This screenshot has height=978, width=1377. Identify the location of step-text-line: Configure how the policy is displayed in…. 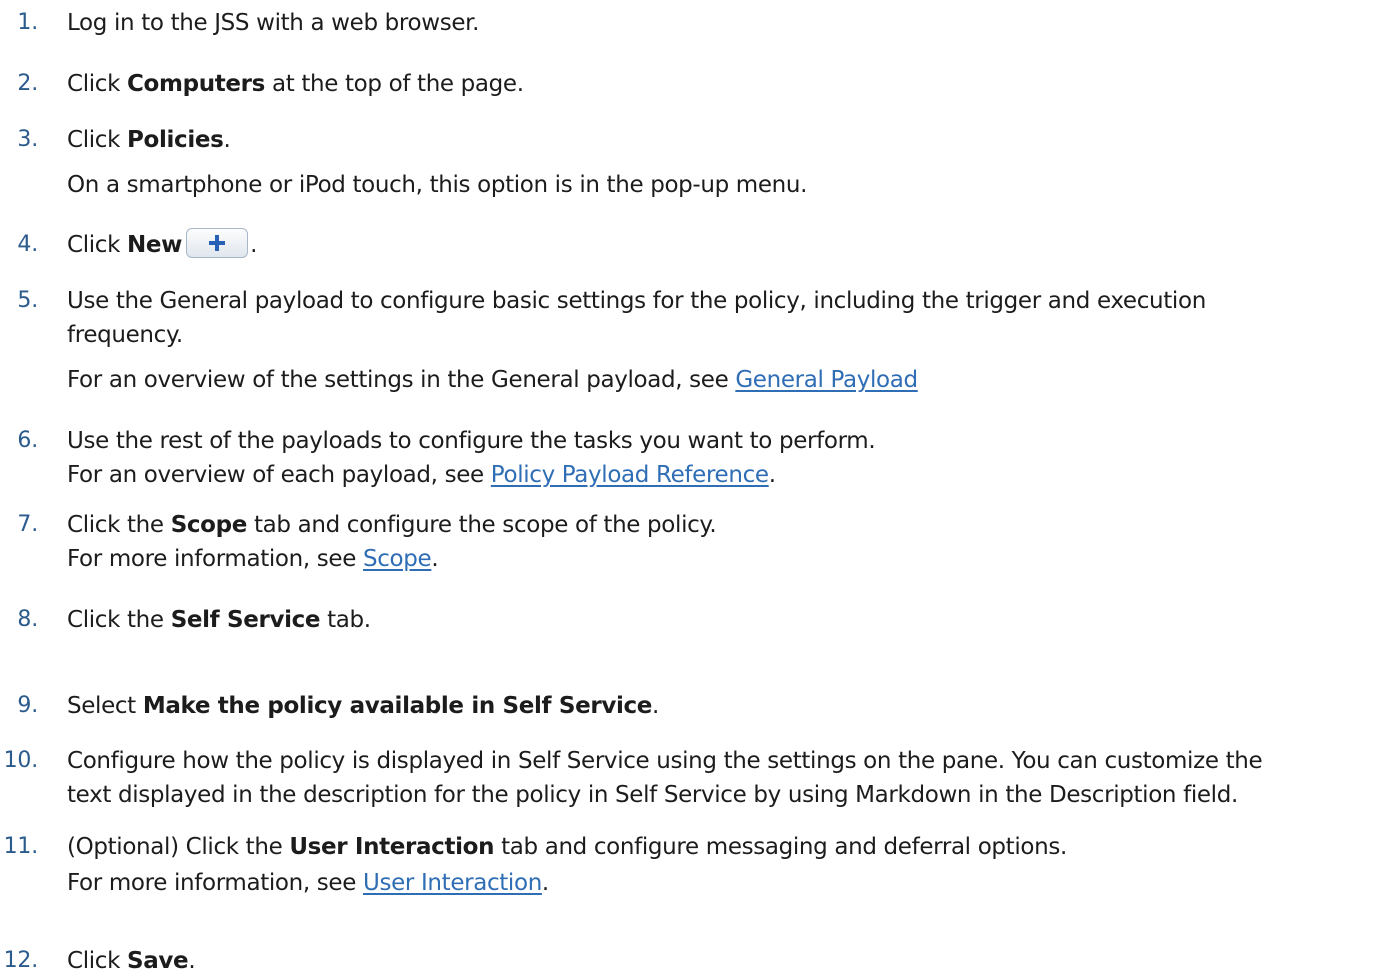
(665, 761).